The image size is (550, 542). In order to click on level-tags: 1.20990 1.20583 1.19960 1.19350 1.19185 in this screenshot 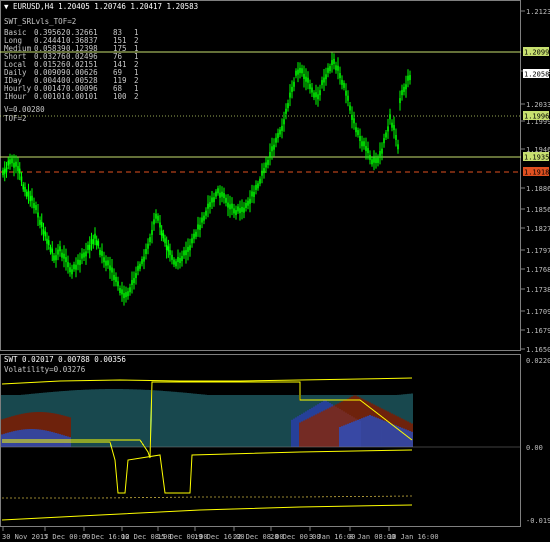, I will do `click(536, 112)`.